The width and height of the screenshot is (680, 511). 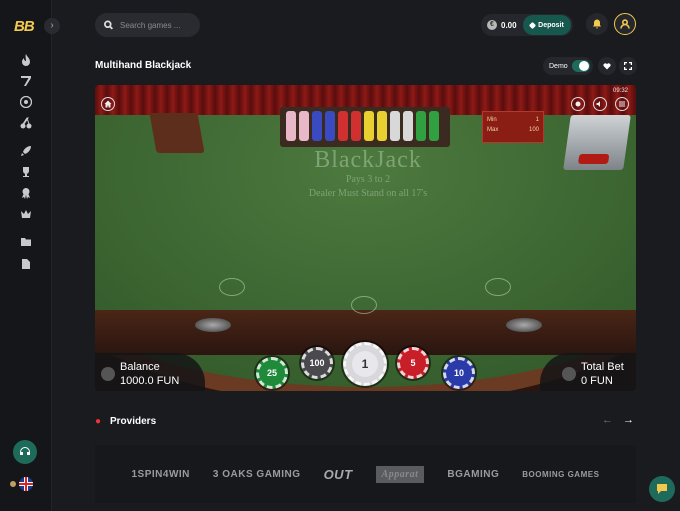 What do you see at coordinates (52, 26) in the screenshot?
I see `sidebar-collapse-button: ›` at bounding box center [52, 26].